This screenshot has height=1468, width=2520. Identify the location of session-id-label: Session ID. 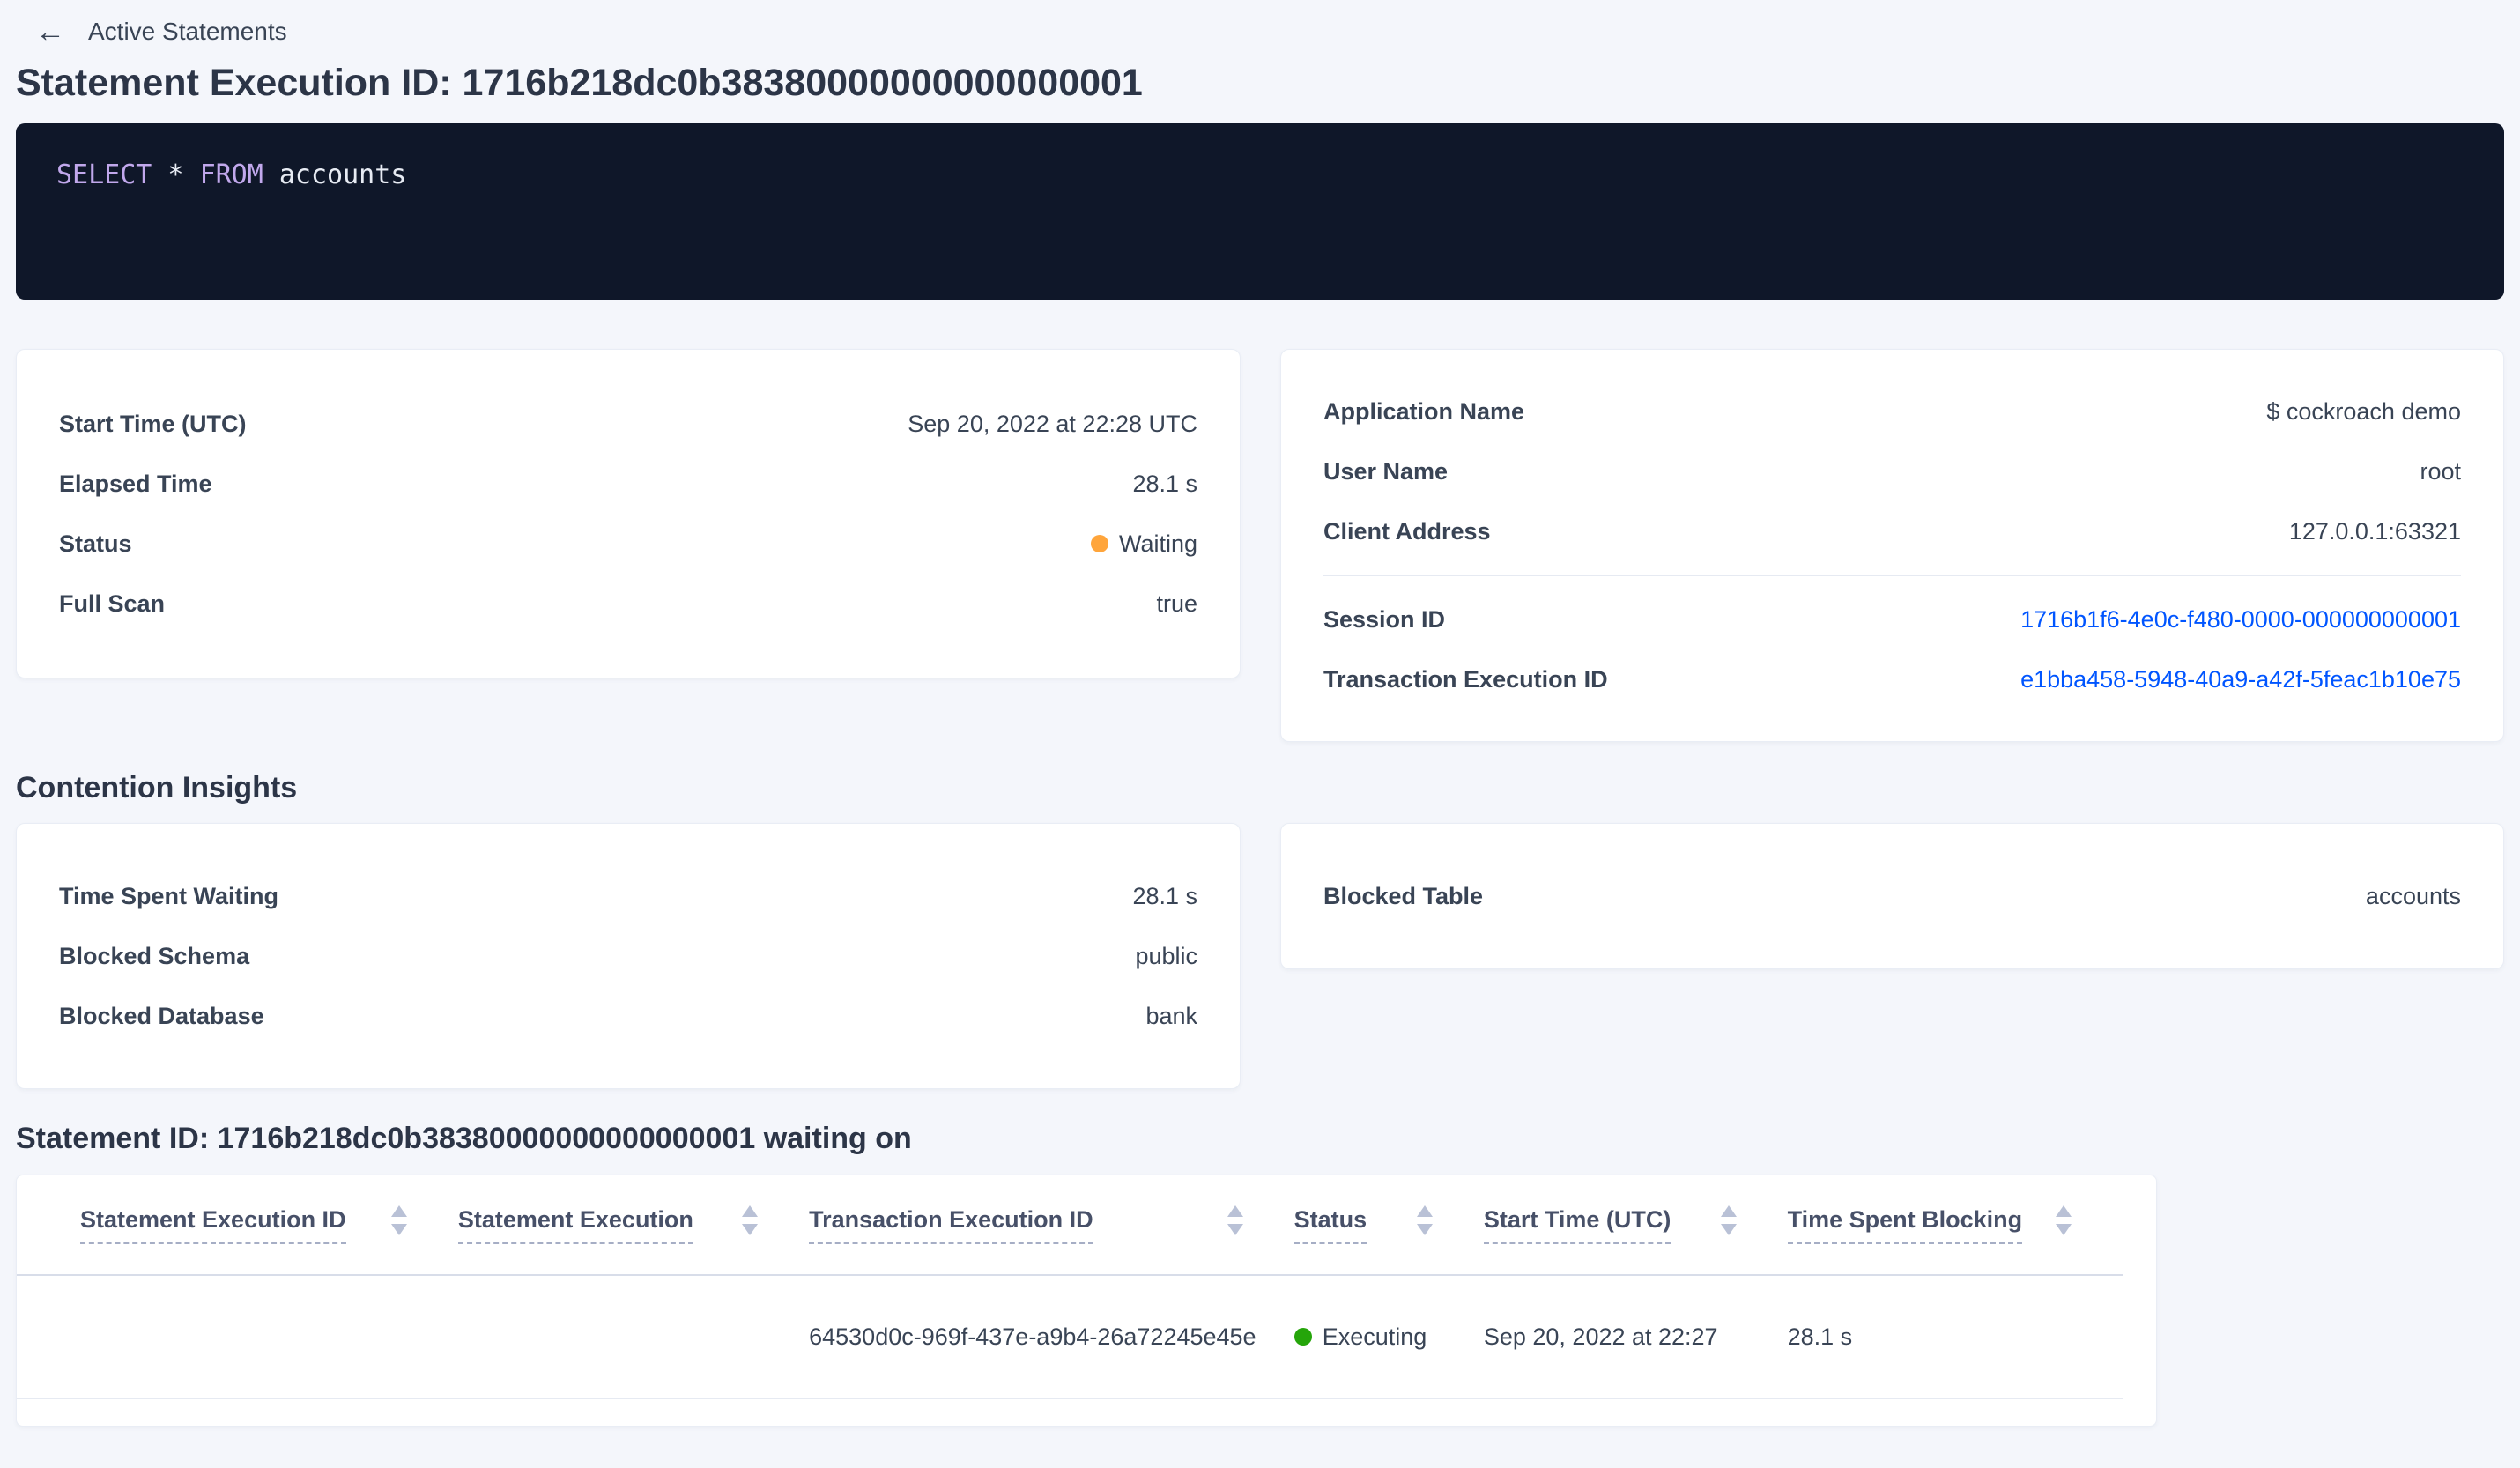
(1384, 619).